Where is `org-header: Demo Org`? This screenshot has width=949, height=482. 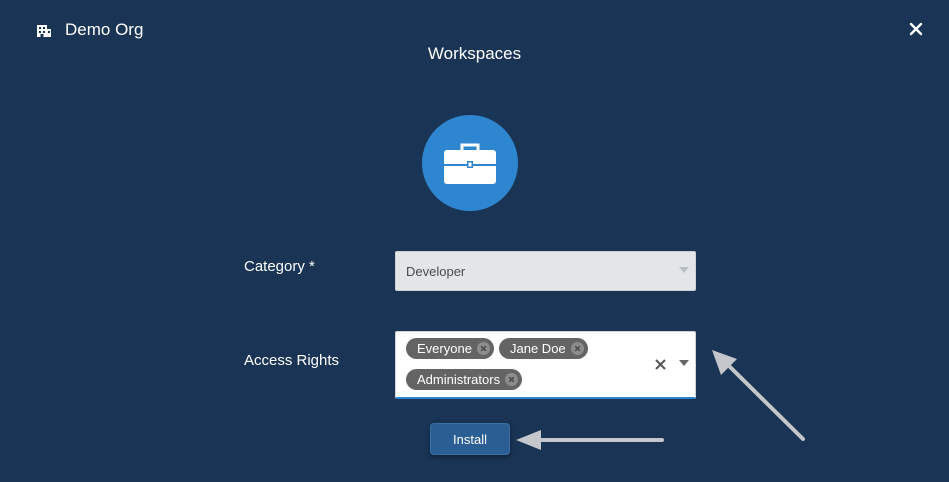
org-header: Demo Org is located at coordinates (89, 30).